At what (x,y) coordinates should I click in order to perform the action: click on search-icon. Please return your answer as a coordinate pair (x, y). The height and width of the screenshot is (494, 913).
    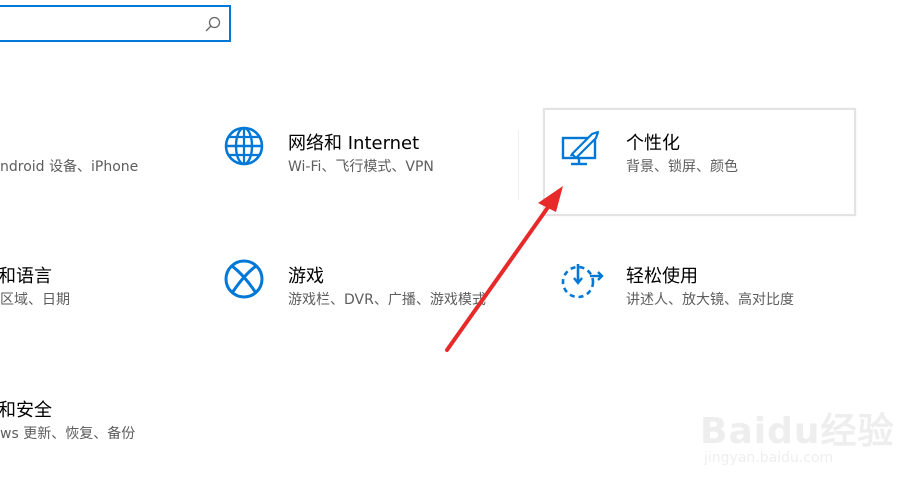
    Looking at the image, I should click on (213, 24).